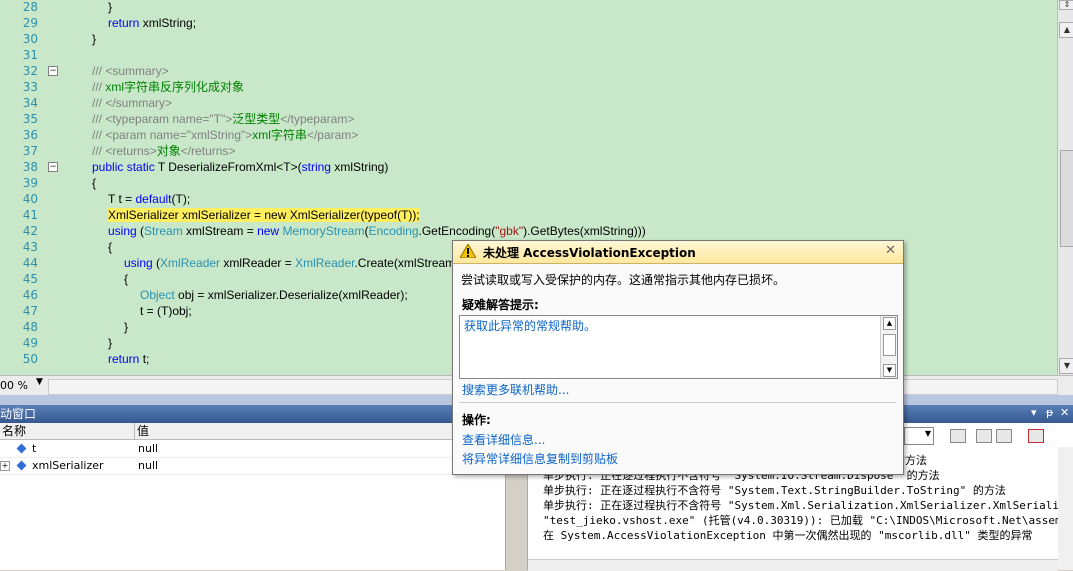 Image resolution: width=1073 pixels, height=571 pixels. What do you see at coordinates (678, 347) in the screenshot?
I see `troubleshooting-tips-list: 获取此异常的常规帮助。 ▲ ▼` at bounding box center [678, 347].